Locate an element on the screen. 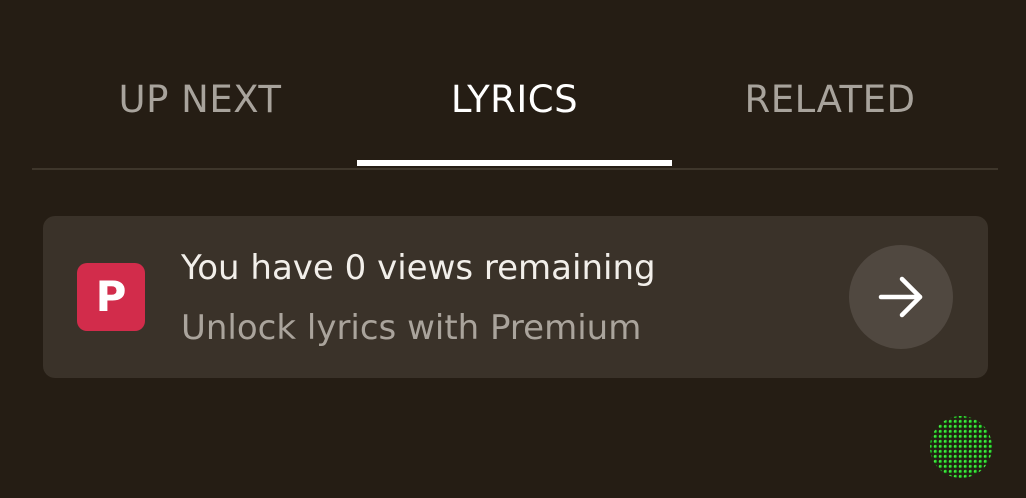  active-tab-indicator is located at coordinates (514, 163).